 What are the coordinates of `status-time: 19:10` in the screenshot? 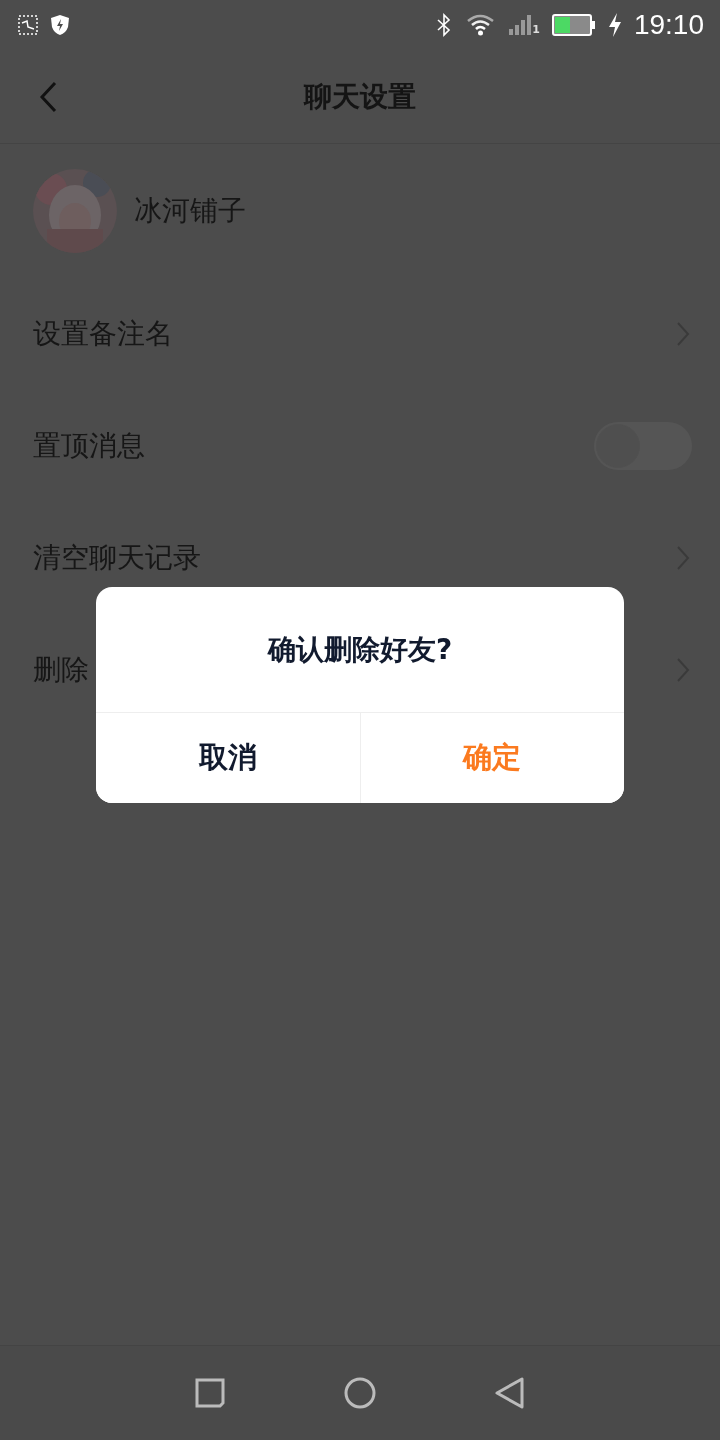 It's located at (668, 25).